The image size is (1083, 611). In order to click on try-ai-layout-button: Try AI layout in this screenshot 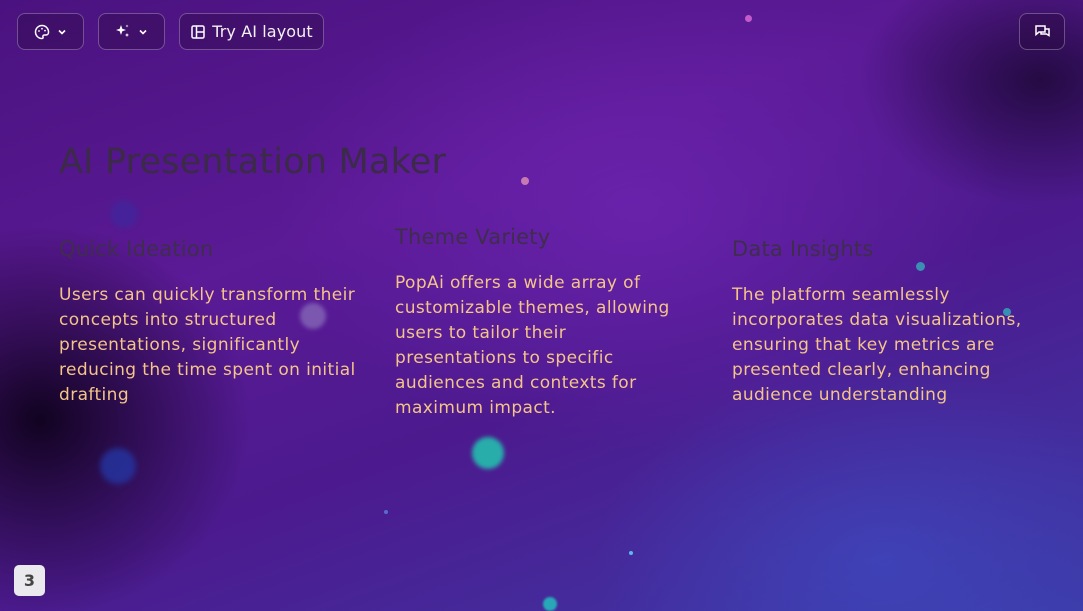, I will do `click(251, 31)`.